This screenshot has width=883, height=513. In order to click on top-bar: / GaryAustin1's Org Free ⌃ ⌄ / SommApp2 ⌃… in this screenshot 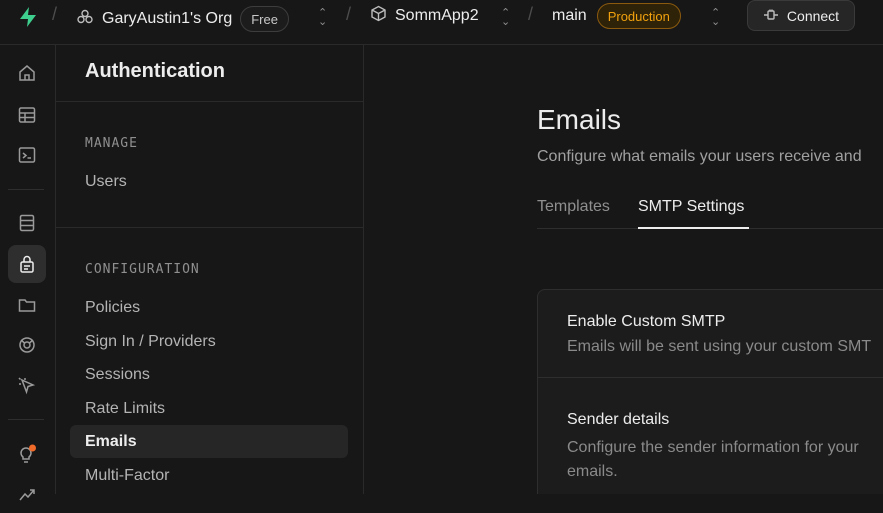, I will do `click(441, 22)`.